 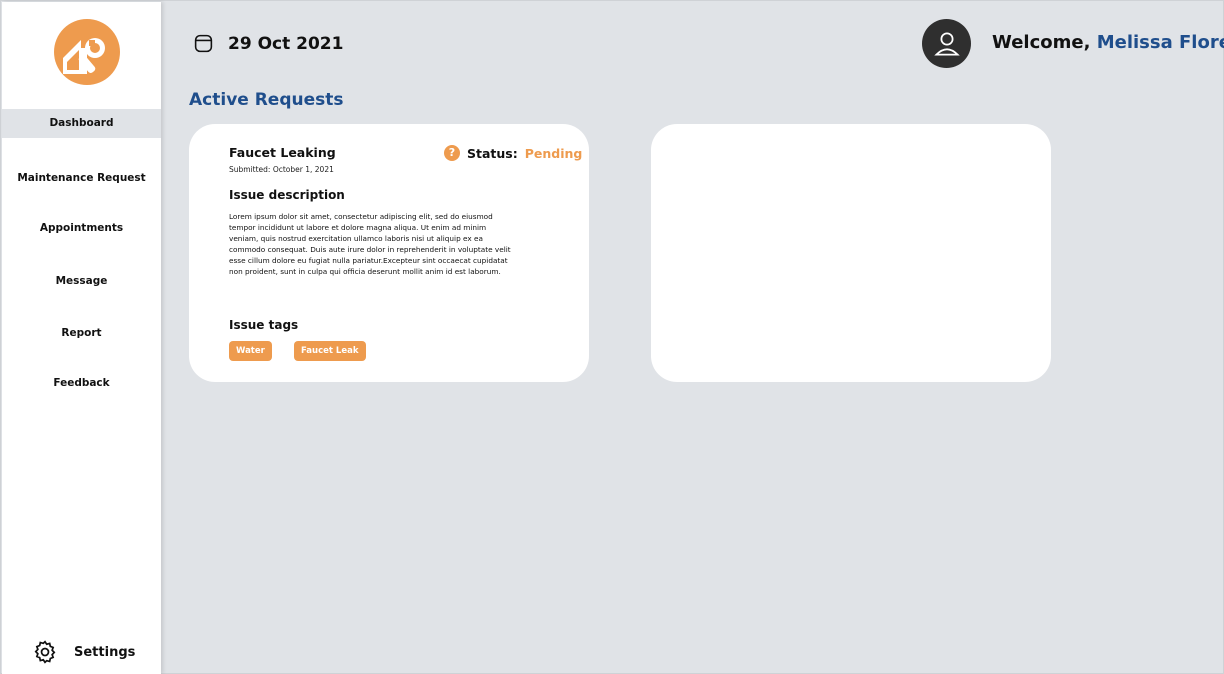 What do you see at coordinates (282, 152) in the screenshot?
I see `request-title: Faucet Leaking` at bounding box center [282, 152].